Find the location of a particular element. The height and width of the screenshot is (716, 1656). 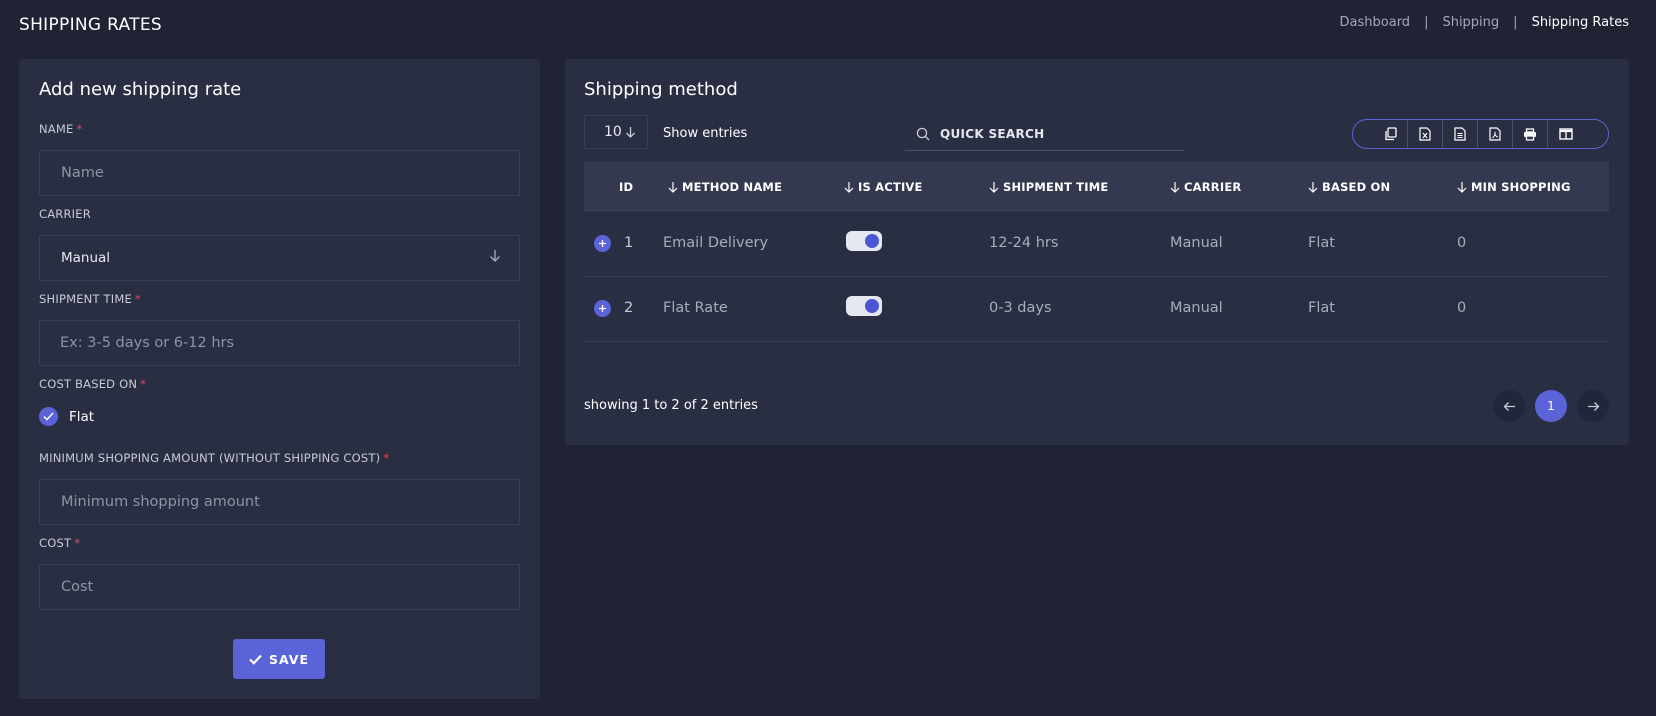

excel-button is located at coordinates (1425, 134).